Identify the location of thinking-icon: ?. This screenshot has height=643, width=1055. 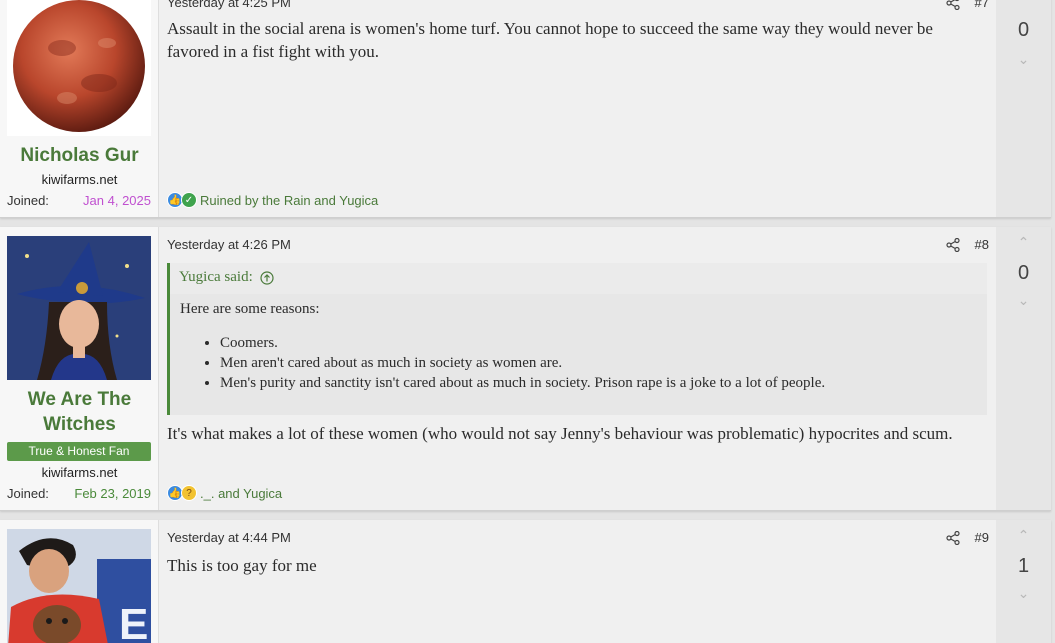
(189, 493).